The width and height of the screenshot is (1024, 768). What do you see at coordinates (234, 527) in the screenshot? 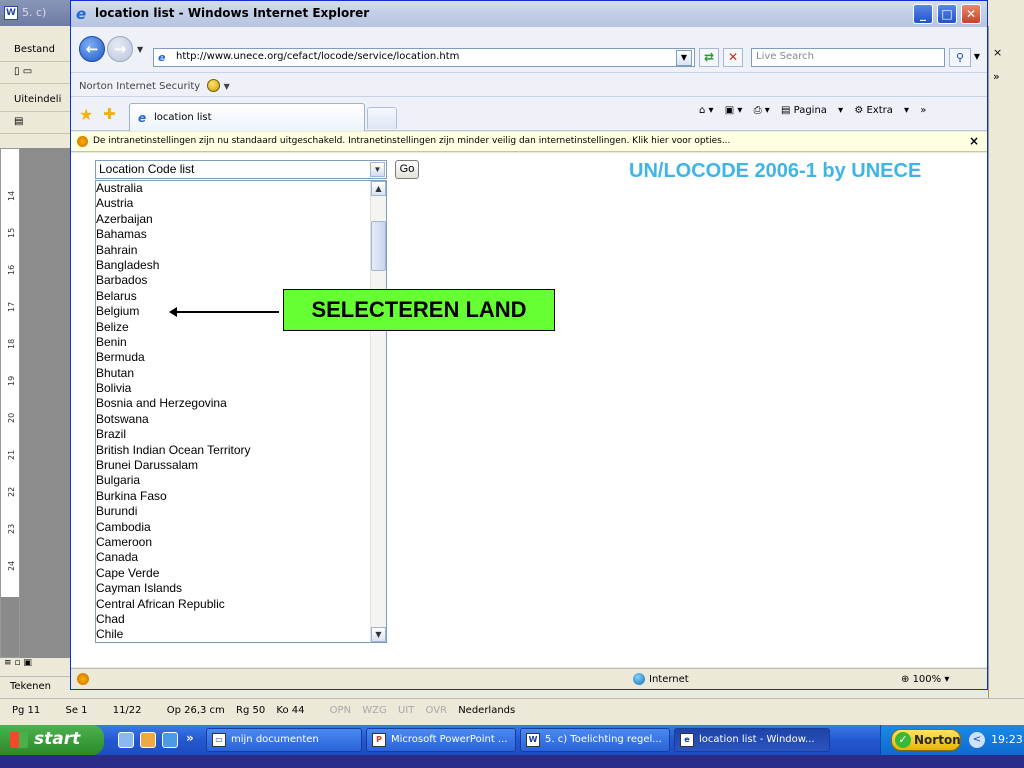
I see `country-option: Cambodia` at bounding box center [234, 527].